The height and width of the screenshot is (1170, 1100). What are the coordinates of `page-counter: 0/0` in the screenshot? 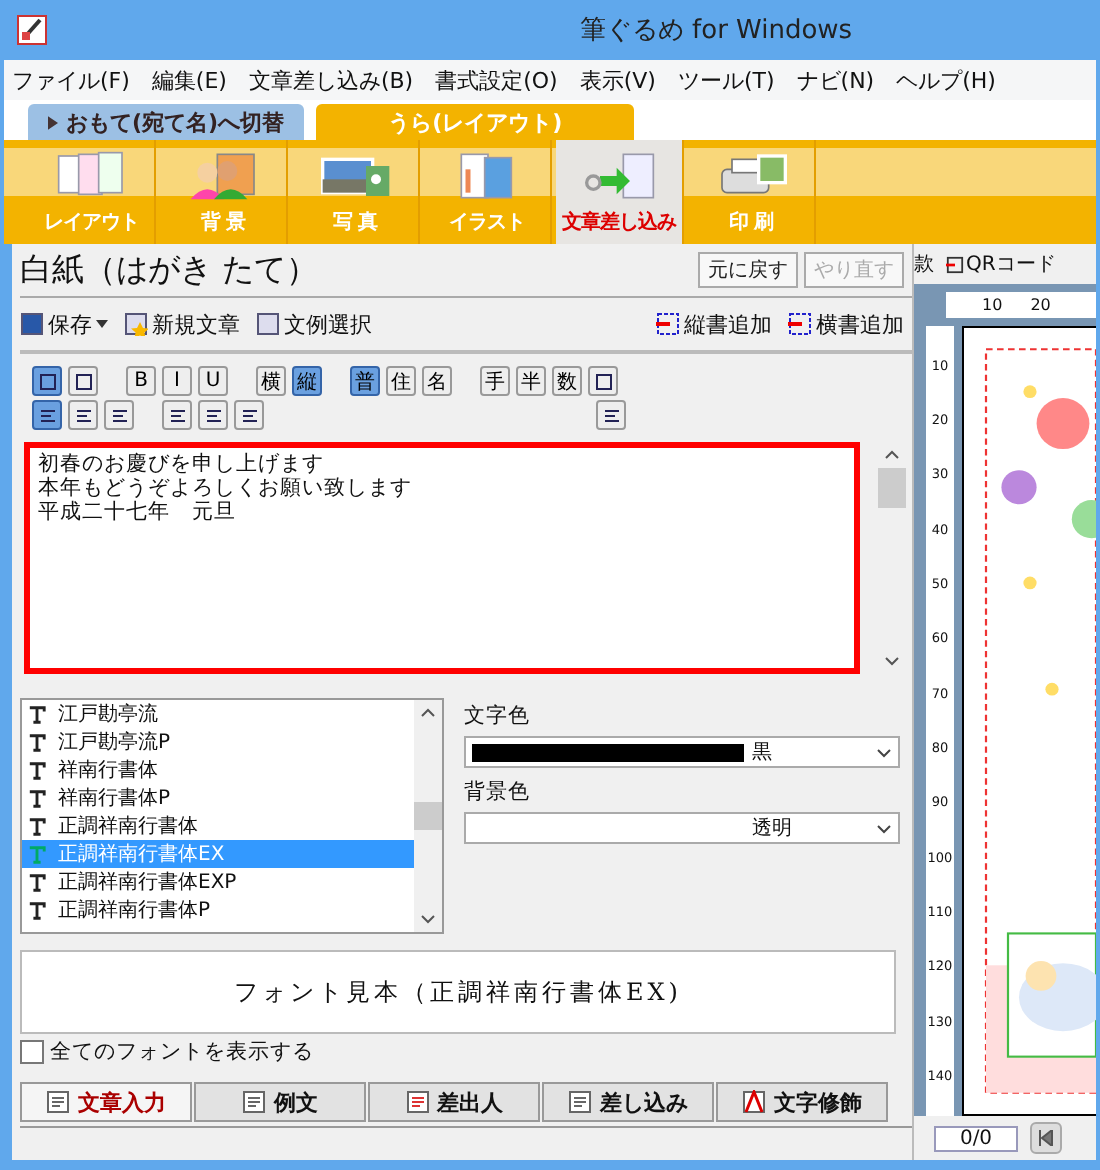 It's located at (976, 1138).